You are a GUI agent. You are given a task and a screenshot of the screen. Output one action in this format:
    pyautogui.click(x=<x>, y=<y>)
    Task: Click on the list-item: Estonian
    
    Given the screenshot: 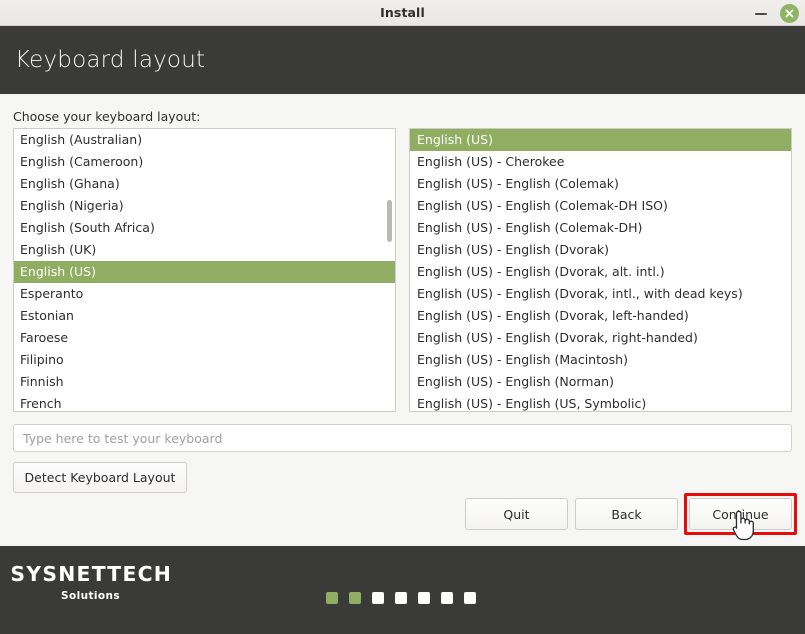 What is the action you would take?
    pyautogui.click(x=204, y=316)
    